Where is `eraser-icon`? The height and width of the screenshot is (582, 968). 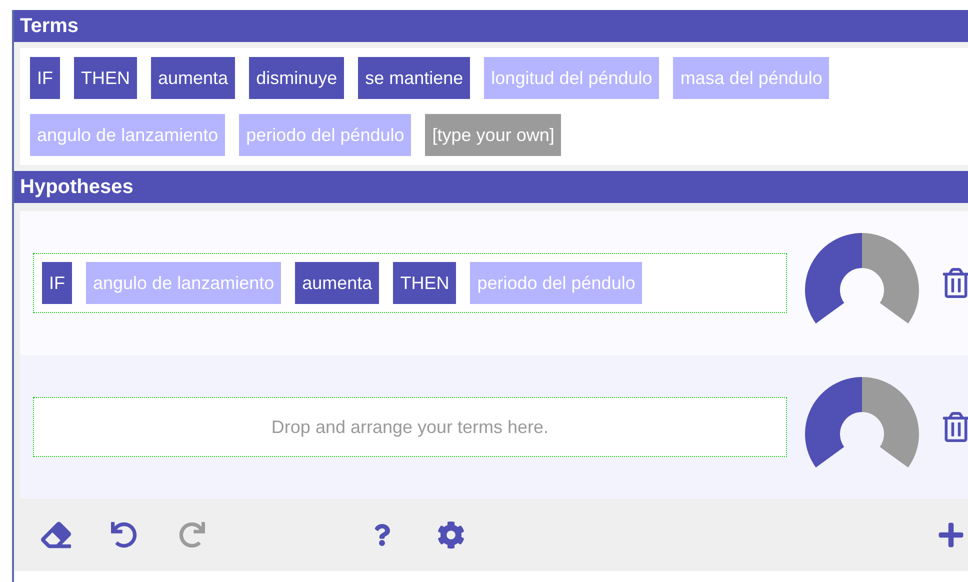
eraser-icon is located at coordinates (56, 535).